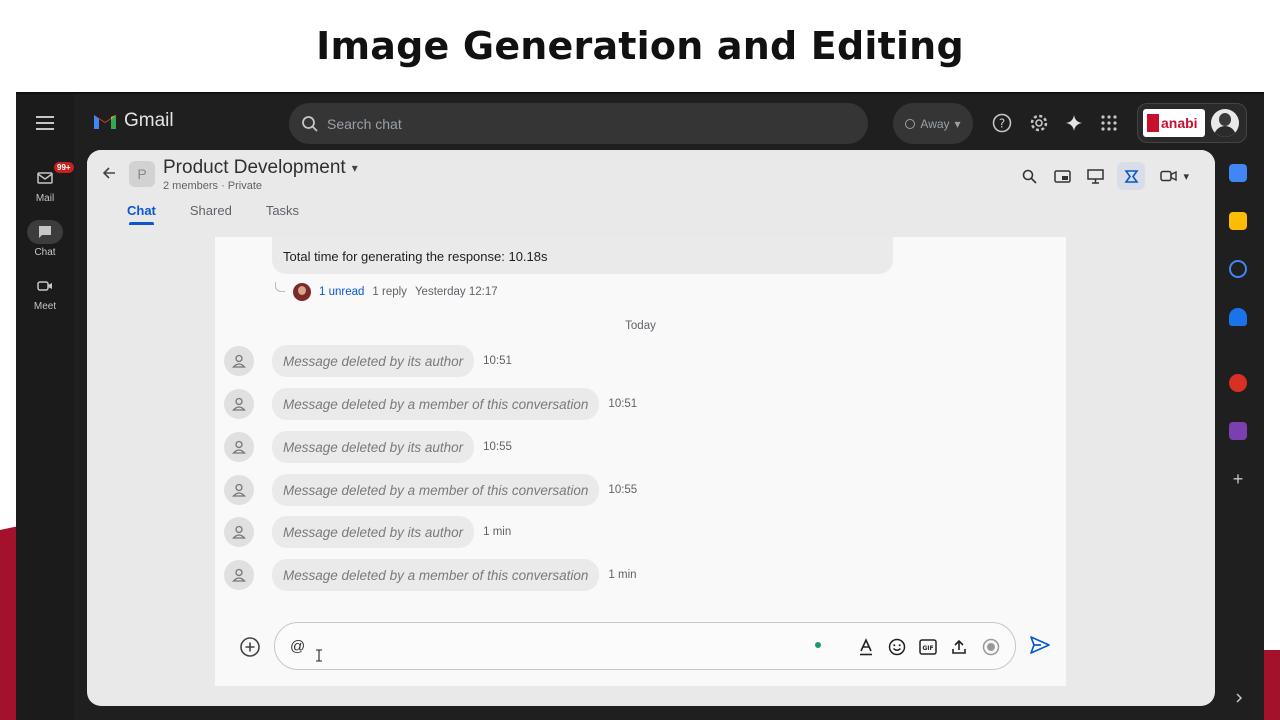 The image size is (1280, 720). What do you see at coordinates (1041, 646) in the screenshot?
I see `send-icon` at bounding box center [1041, 646].